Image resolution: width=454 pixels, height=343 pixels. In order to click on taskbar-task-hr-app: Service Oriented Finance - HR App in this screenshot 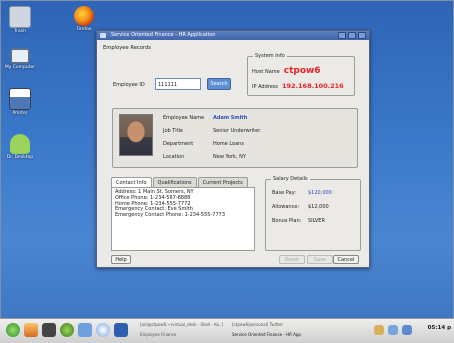, I will do `click(274, 335)`.